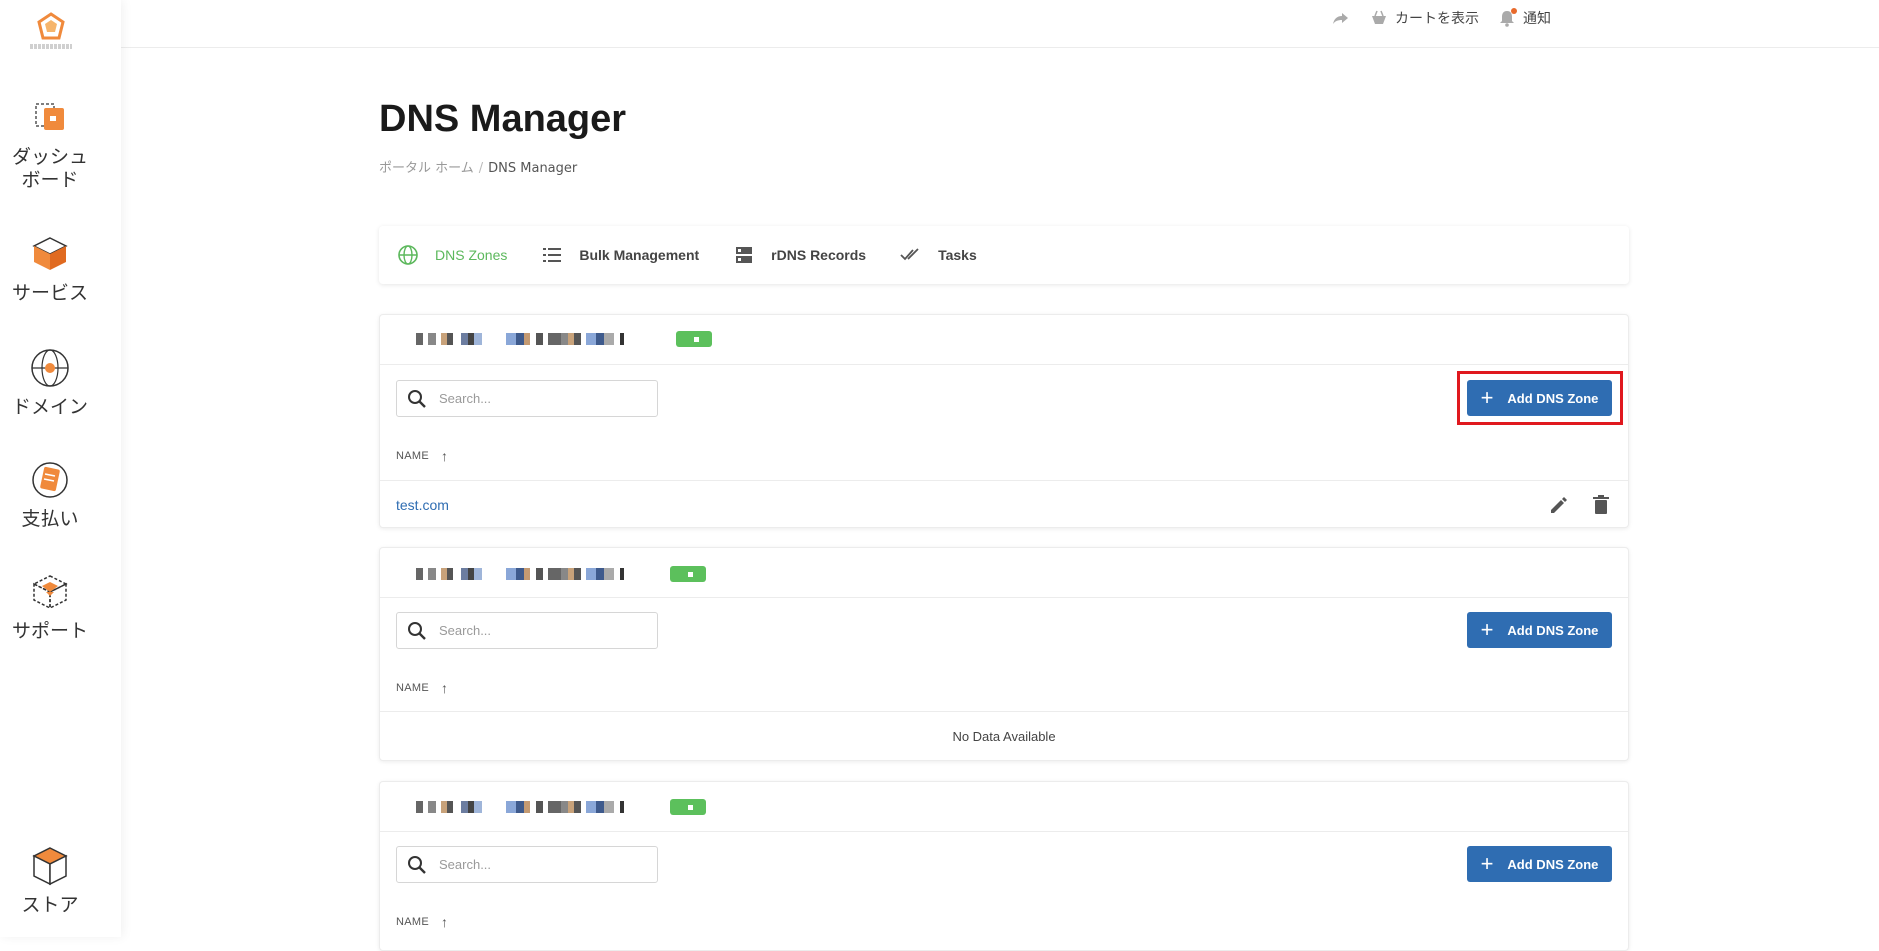 The height and width of the screenshot is (951, 1879). Describe the element at coordinates (1559, 505) in the screenshot. I see `edit-pencil-icon` at that location.